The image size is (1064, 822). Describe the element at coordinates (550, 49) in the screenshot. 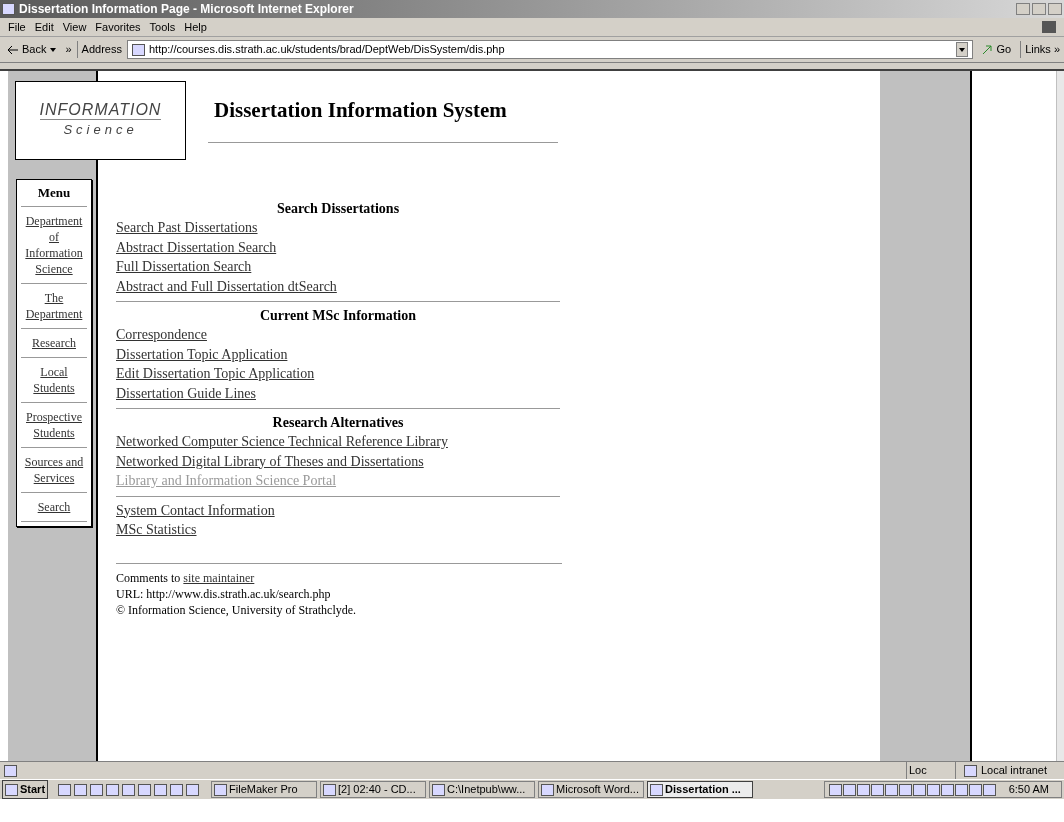

I see `address-field: http://courses.dis.strath.ac.uk/students/brad/DeptWeb/DisSystem/dis.php` at that location.